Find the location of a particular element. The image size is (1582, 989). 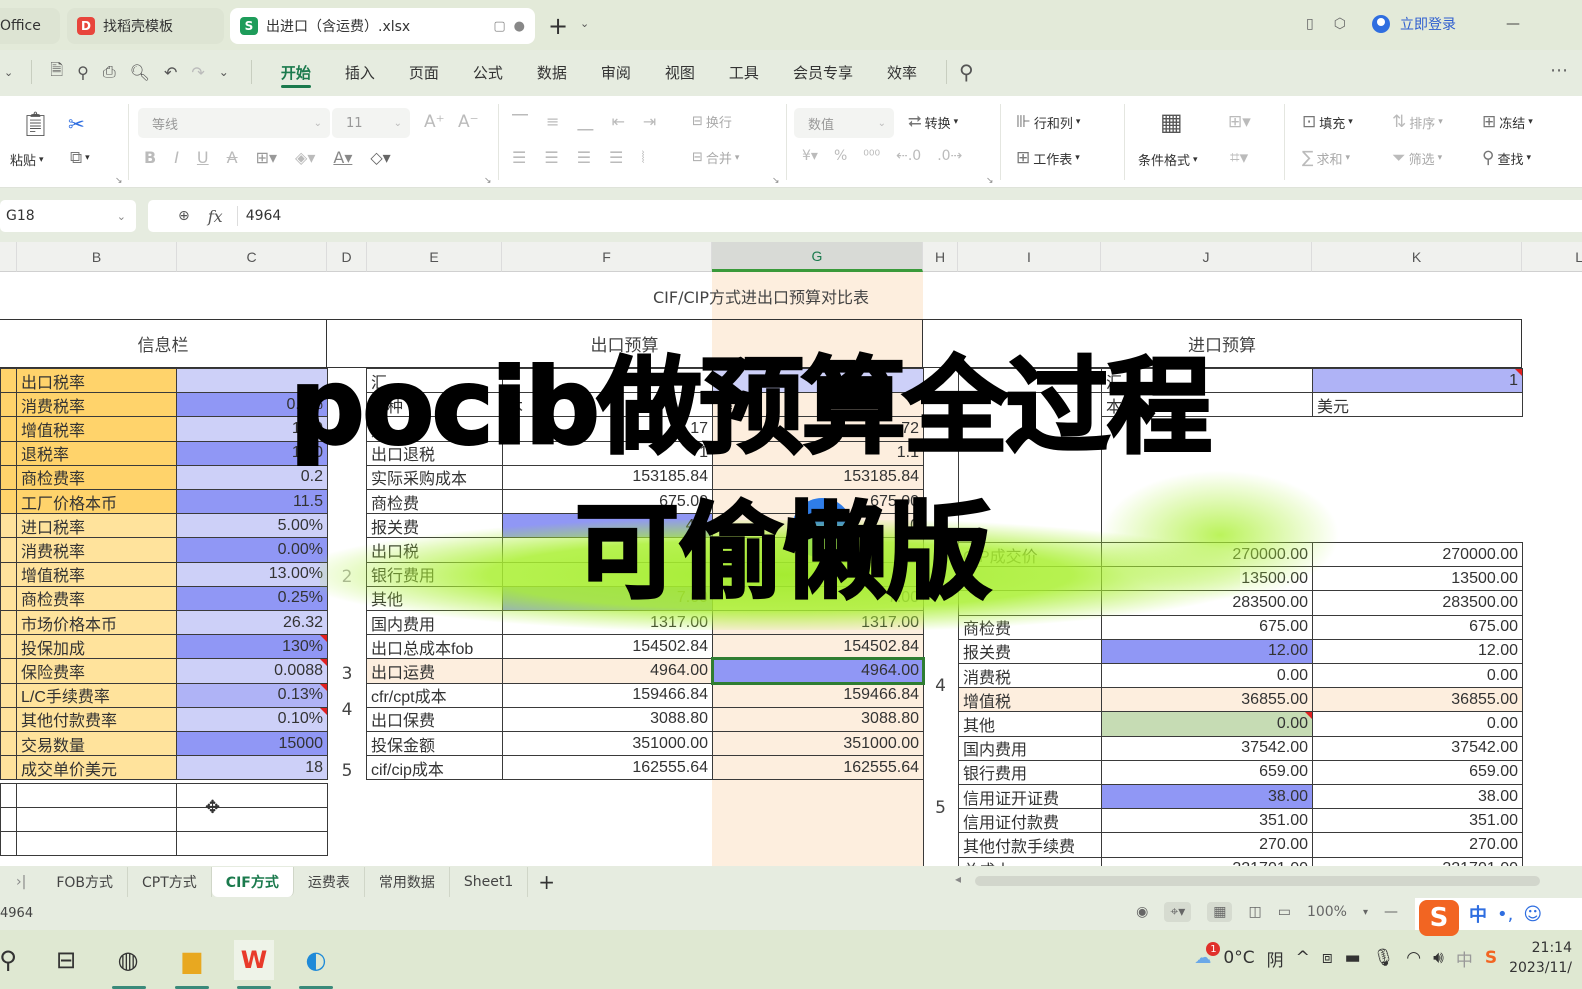

font-dialog-launcher: ↘ is located at coordinates (488, 181).